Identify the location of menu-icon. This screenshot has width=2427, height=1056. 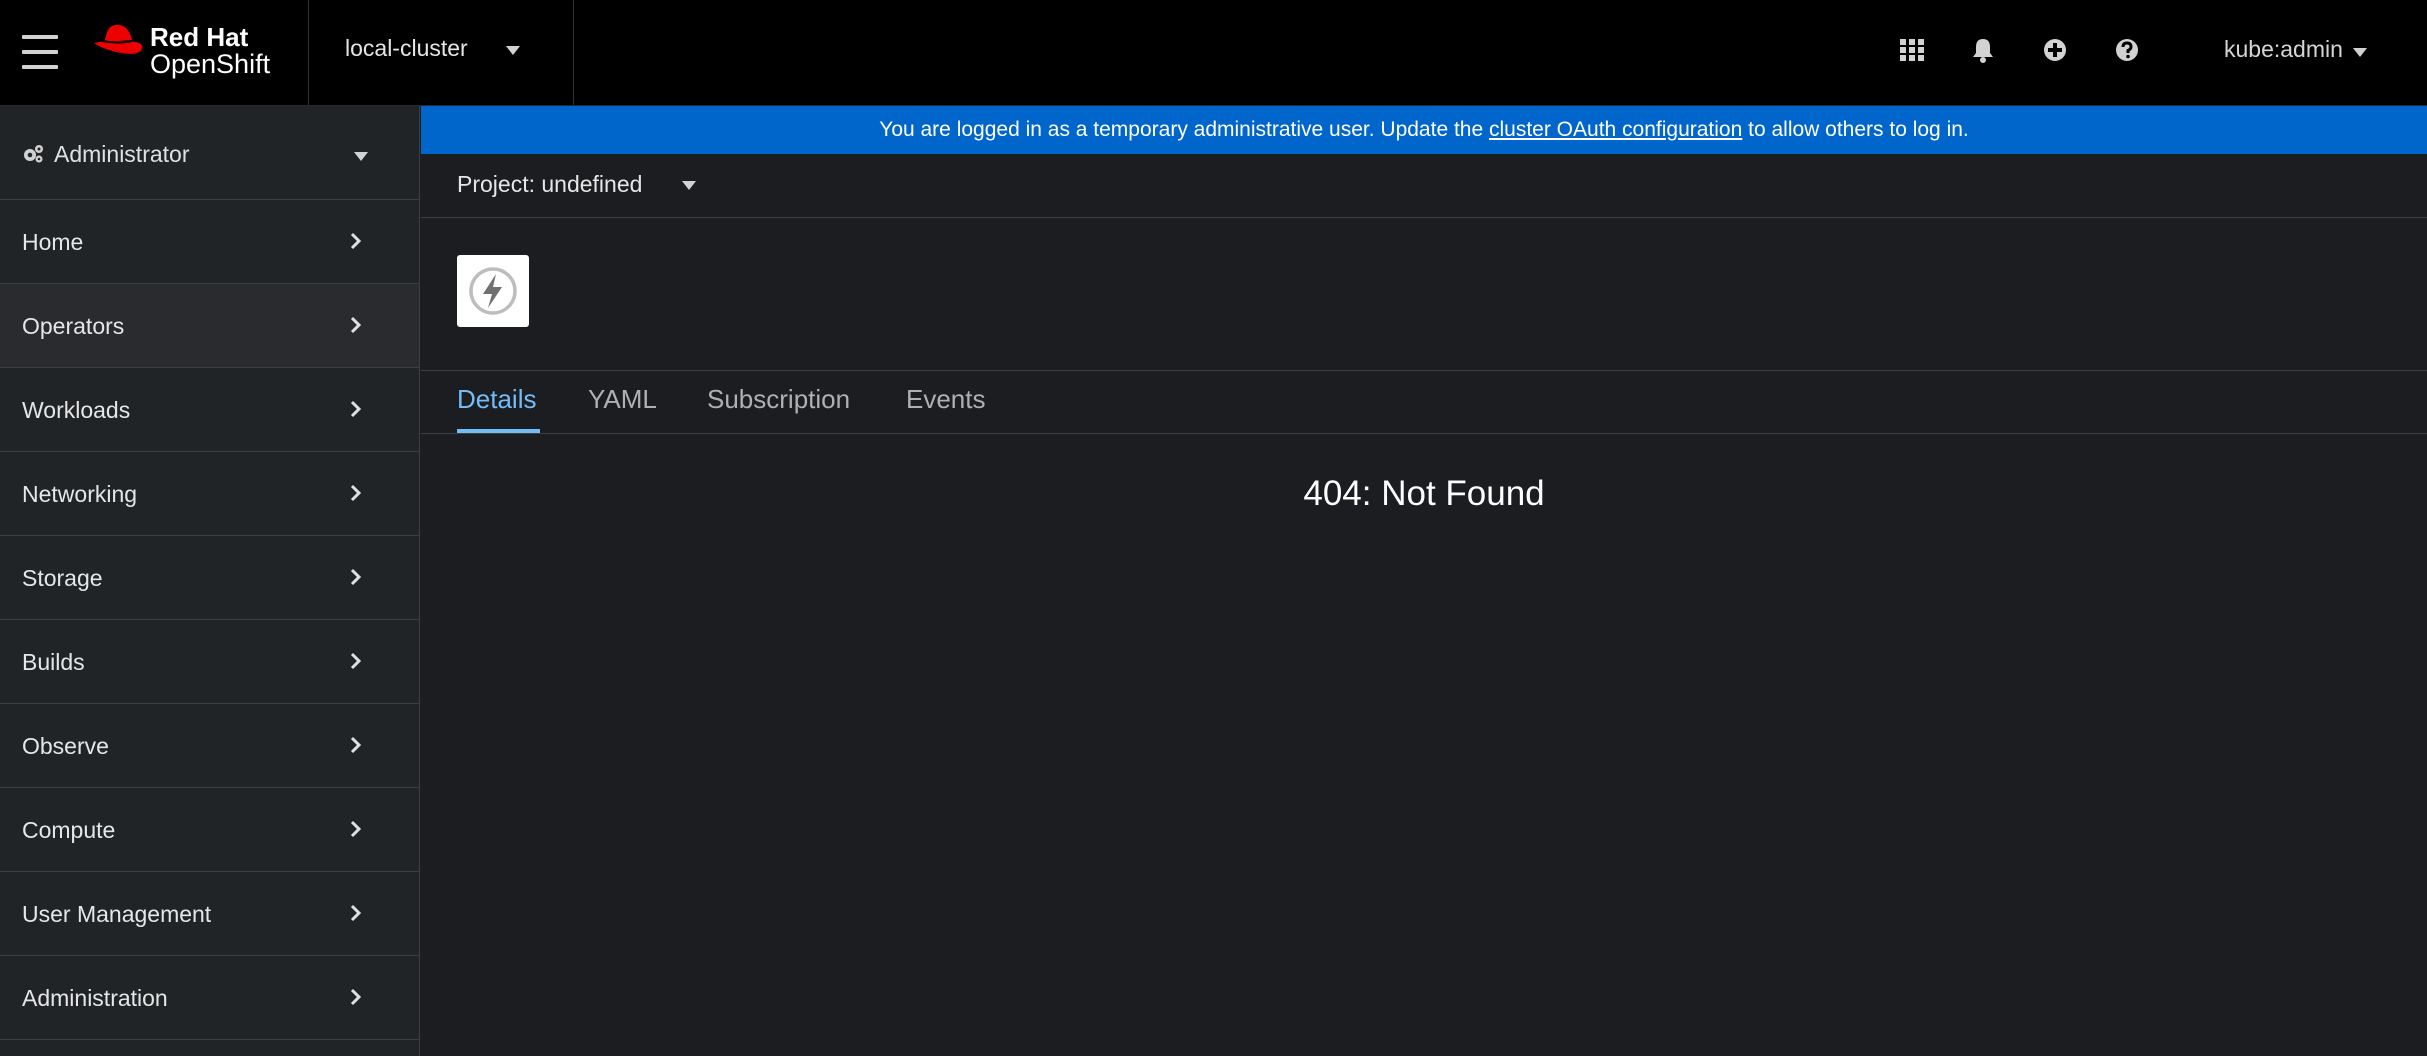
(40, 52).